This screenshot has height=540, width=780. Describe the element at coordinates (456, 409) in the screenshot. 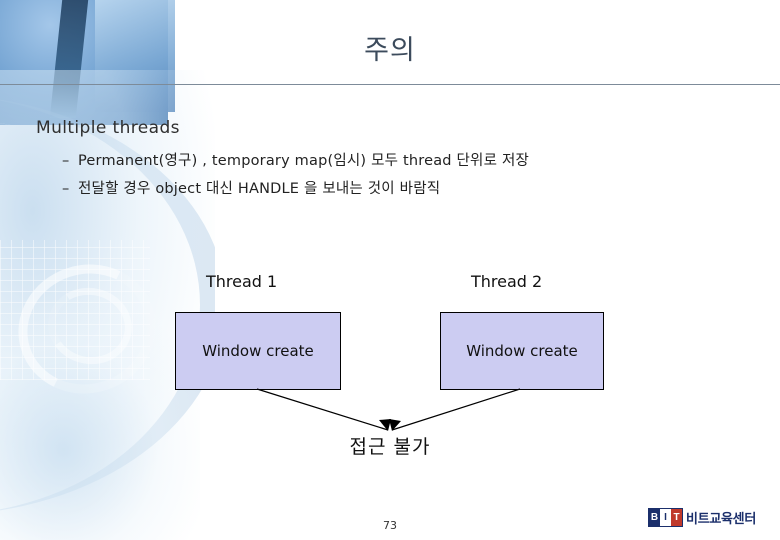

I see `arrow-line-right` at that location.